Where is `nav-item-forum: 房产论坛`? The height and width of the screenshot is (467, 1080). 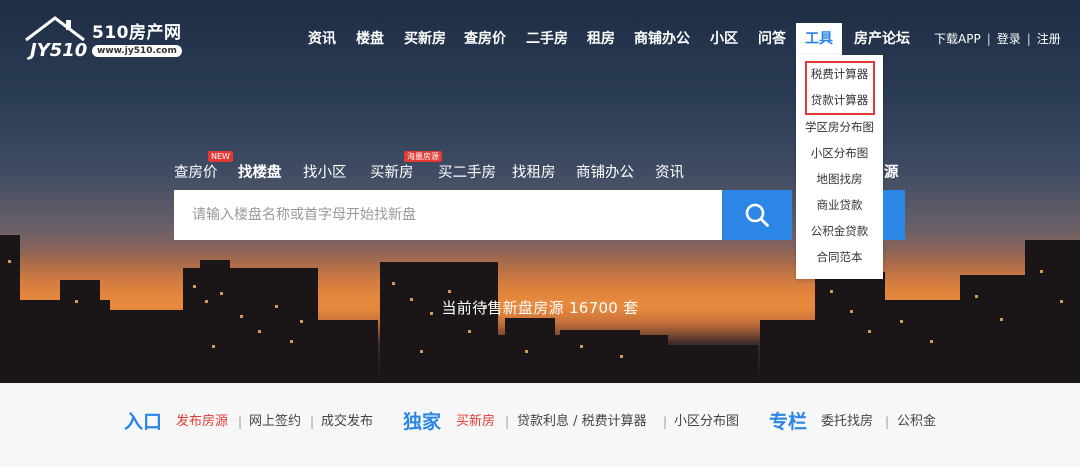 nav-item-forum: 房产论坛 is located at coordinates (882, 39).